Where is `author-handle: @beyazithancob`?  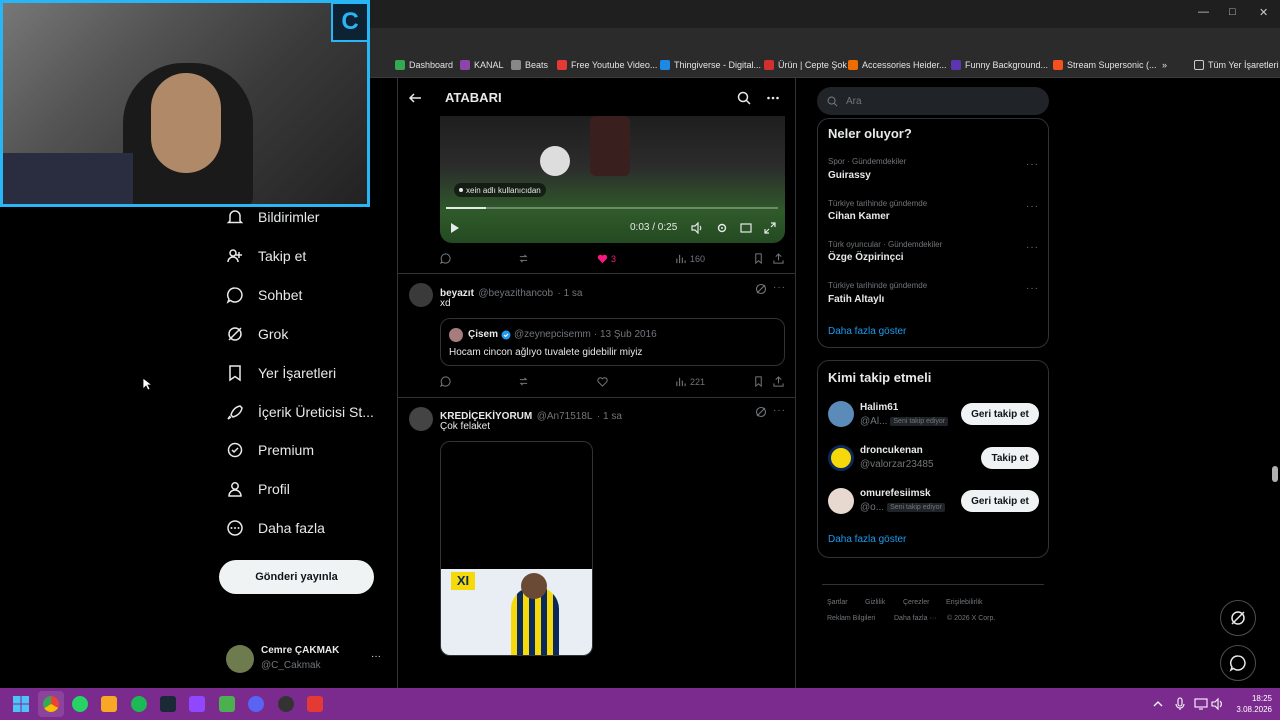
author-handle: @beyazithancob is located at coordinates (515, 293).